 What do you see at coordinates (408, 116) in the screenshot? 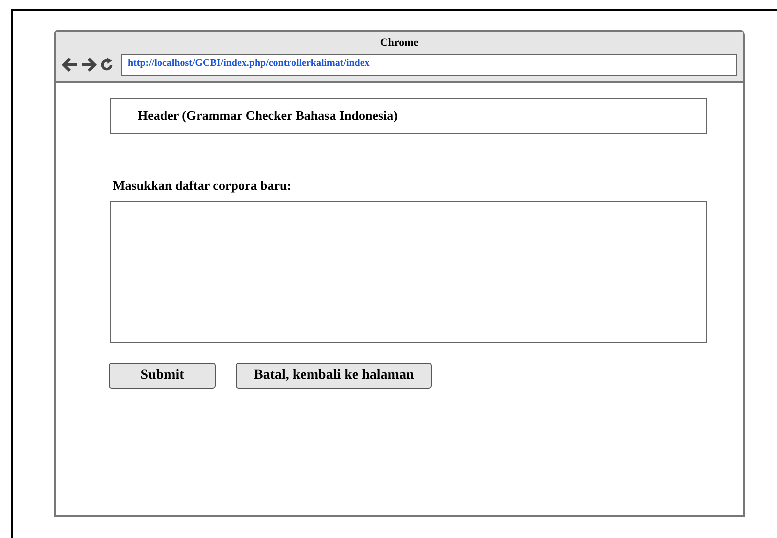
I see `header-box: Header (Grammar Checker Bahasa Indonesia)` at bounding box center [408, 116].